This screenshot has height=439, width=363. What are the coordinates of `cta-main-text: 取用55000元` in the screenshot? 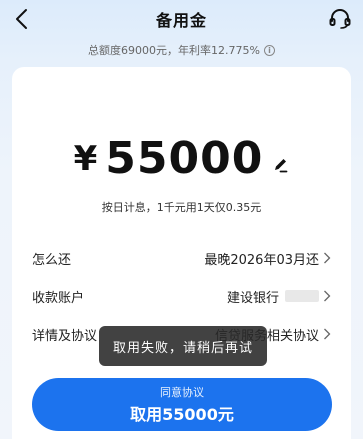 It's located at (182, 414).